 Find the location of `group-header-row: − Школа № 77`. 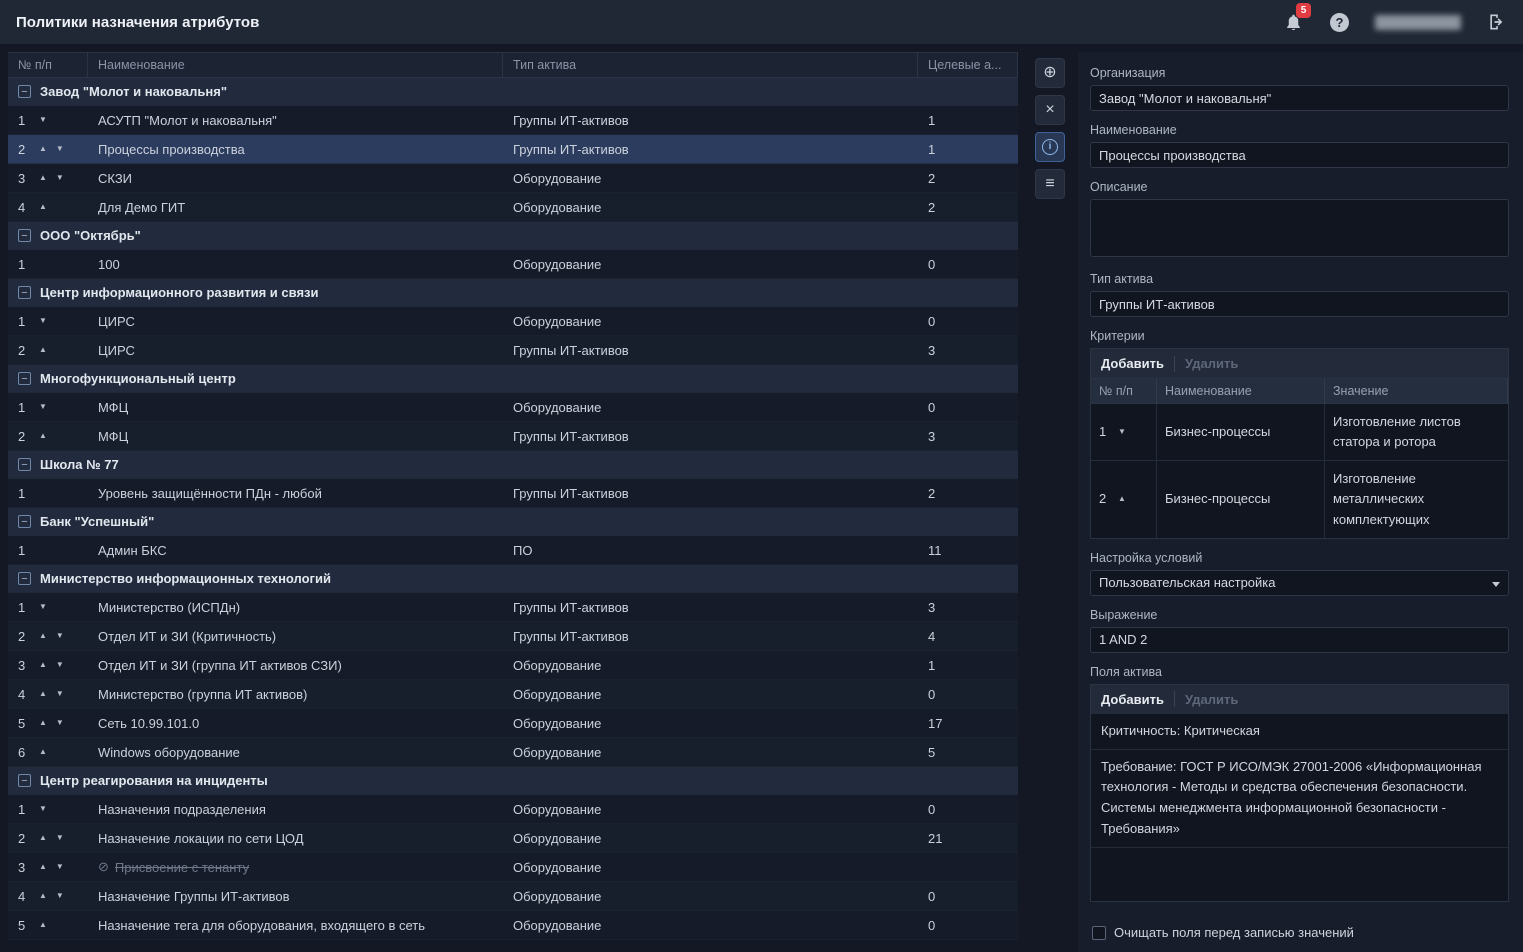

group-header-row: − Школа № 77 is located at coordinates (513, 465).